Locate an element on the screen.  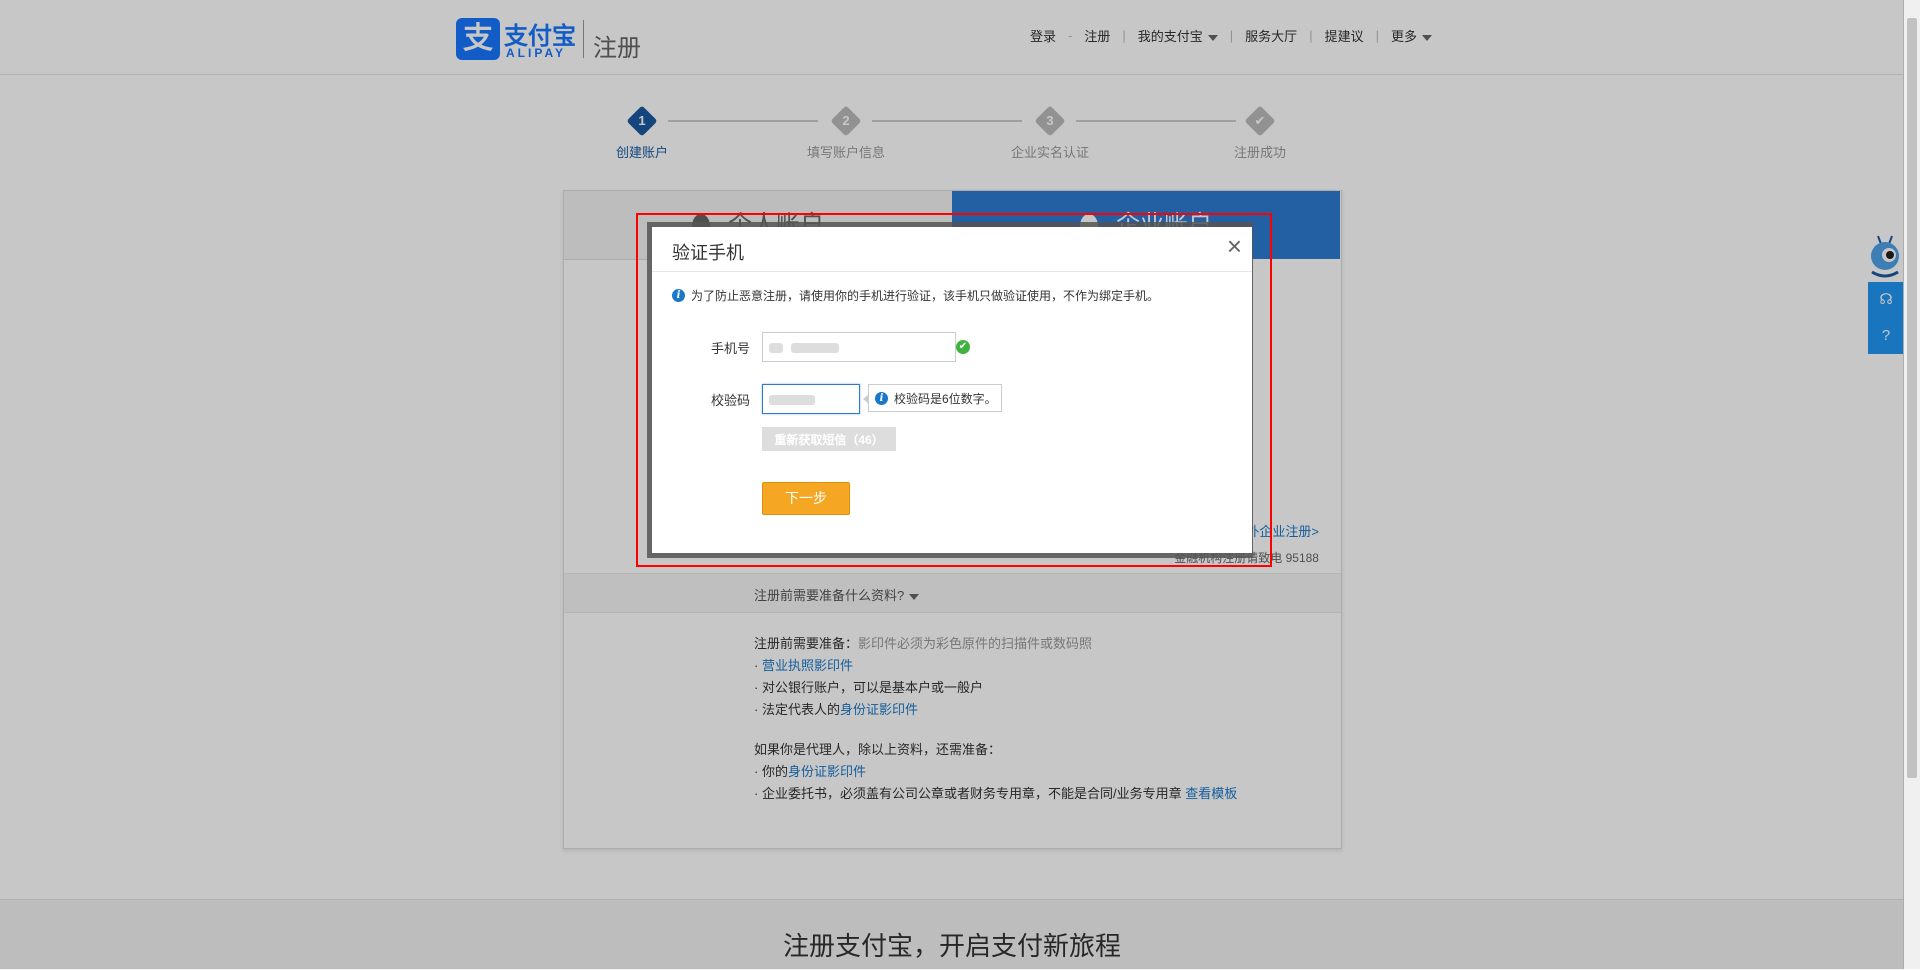
code-tip: i 校验码是6位数字。 is located at coordinates (932, 398).